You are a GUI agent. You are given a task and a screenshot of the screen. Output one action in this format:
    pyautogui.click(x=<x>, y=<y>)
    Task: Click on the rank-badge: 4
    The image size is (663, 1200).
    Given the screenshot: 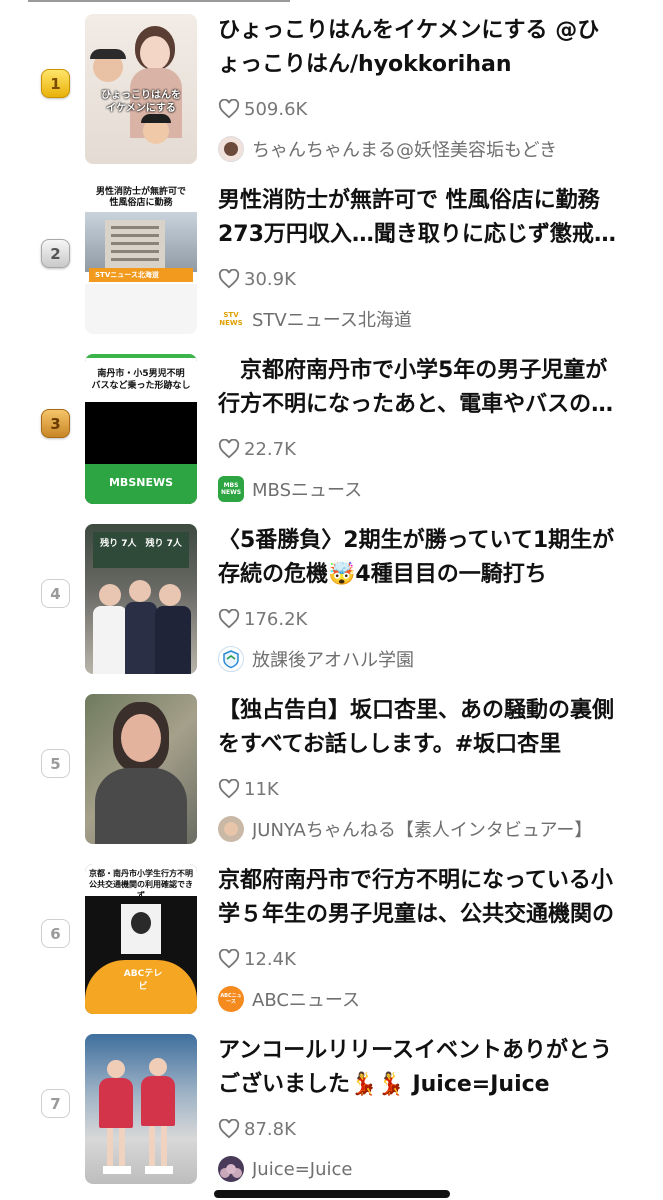 What is the action you would take?
    pyautogui.click(x=55, y=593)
    